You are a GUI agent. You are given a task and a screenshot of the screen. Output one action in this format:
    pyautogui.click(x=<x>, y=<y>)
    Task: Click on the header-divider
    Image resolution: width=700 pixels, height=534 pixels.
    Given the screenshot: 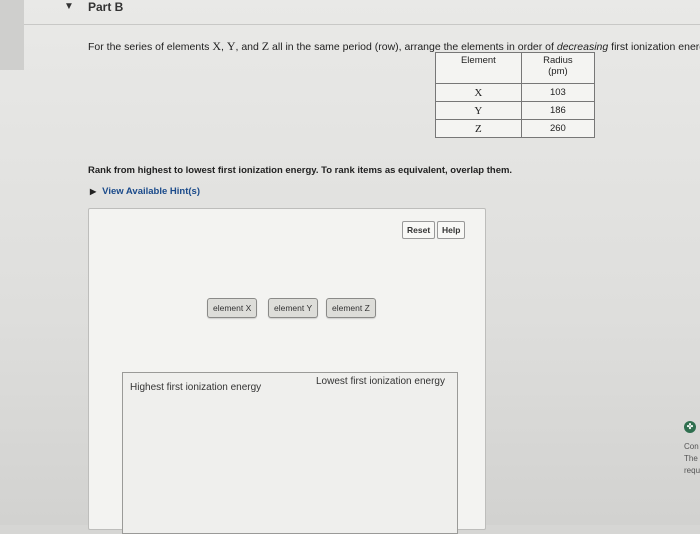 What is the action you would take?
    pyautogui.click(x=362, y=24)
    